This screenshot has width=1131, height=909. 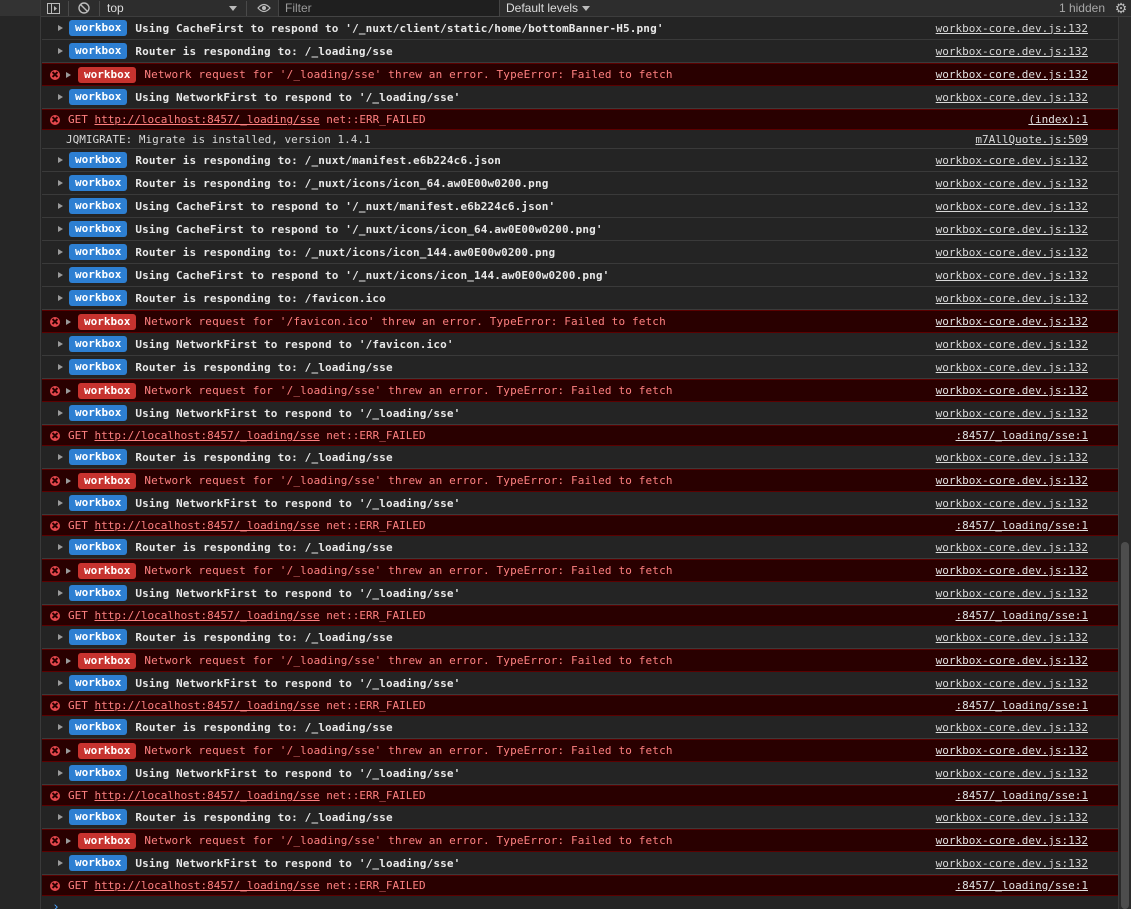 What do you see at coordinates (779, 8) in the screenshot?
I see `log-levels-dropdown: Default levels` at bounding box center [779, 8].